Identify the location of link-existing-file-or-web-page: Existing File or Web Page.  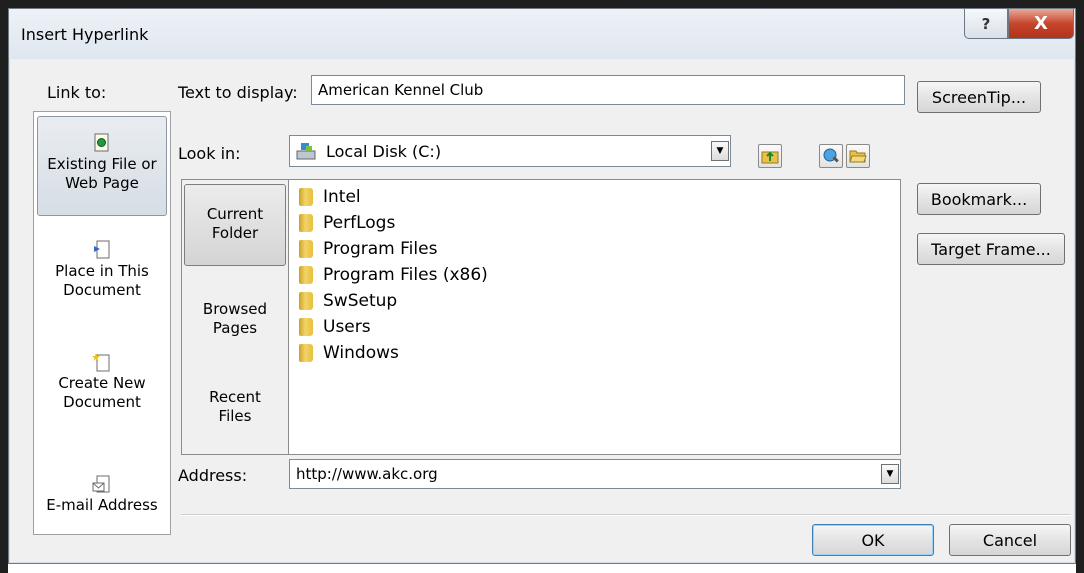
(102, 166).